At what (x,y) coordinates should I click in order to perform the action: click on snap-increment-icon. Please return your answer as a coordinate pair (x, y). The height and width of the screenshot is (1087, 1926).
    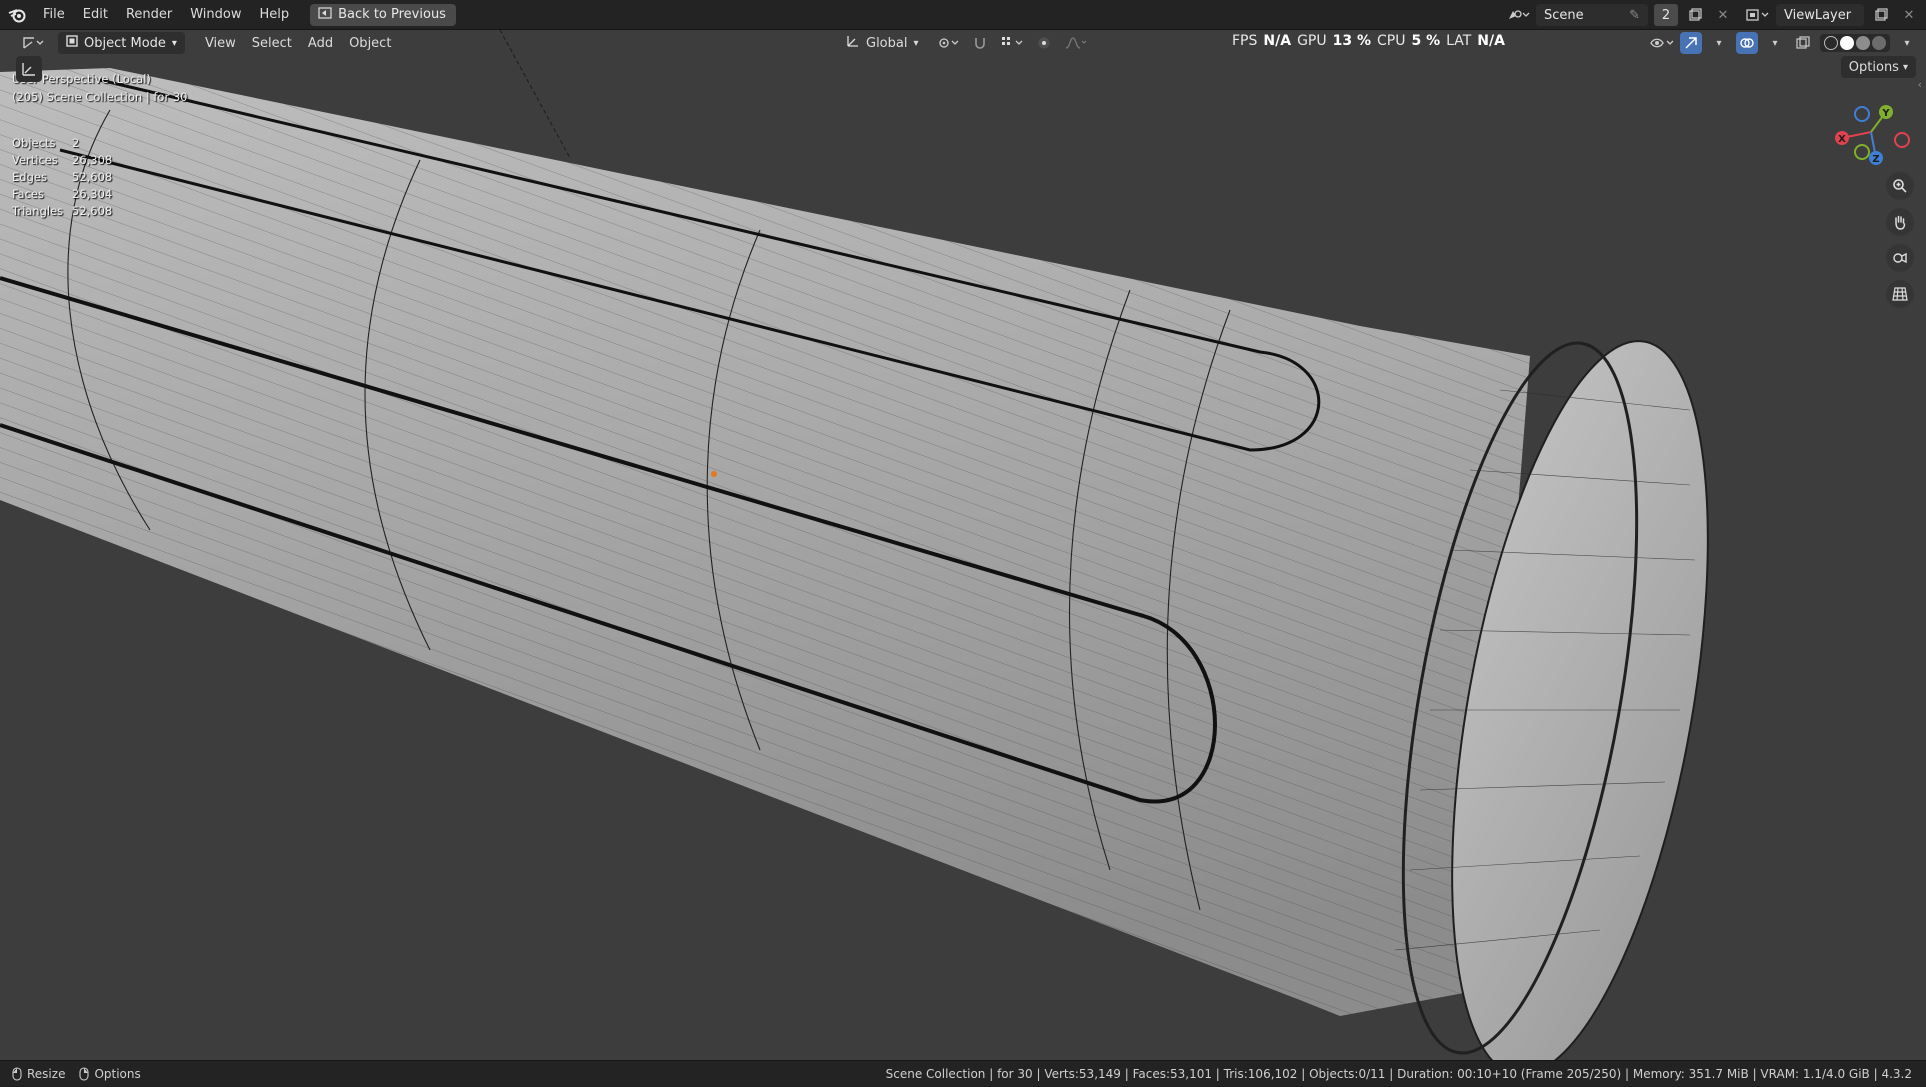
    Looking at the image, I should click on (1012, 43).